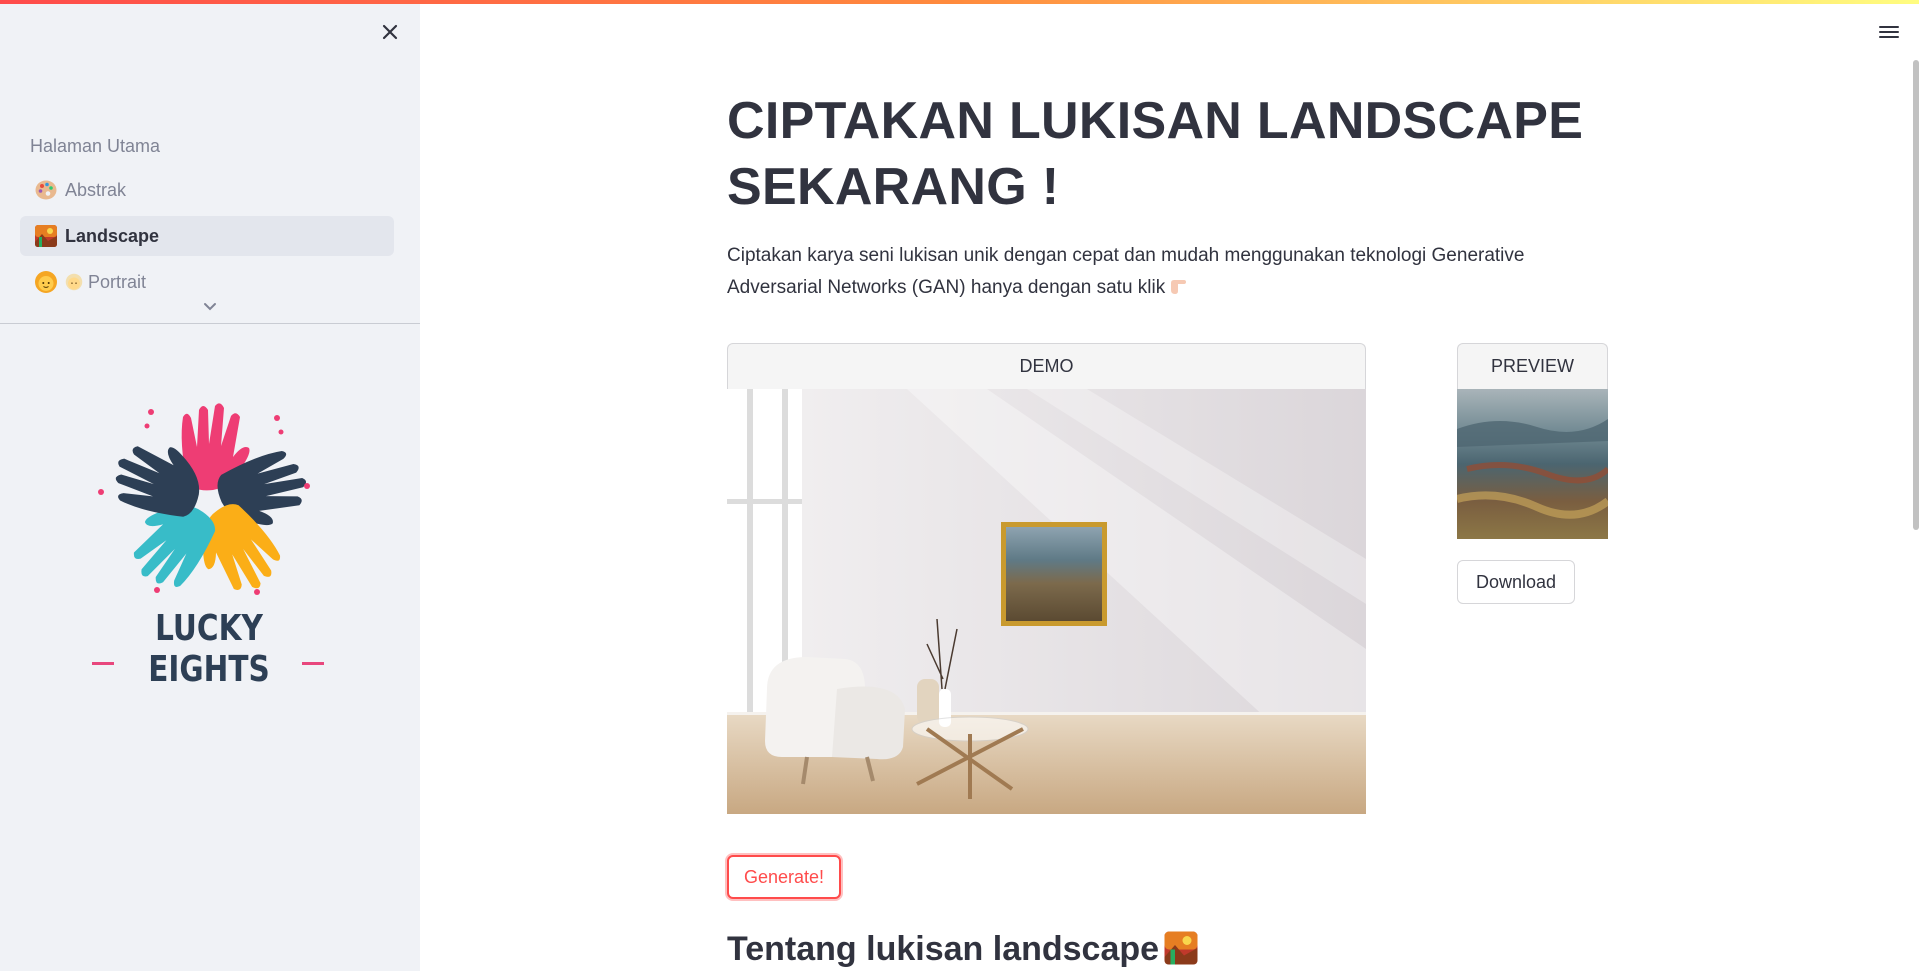 The width and height of the screenshot is (1919, 971). I want to click on sidebar-nav: Halaman Utama Abstrak Landscape Portrait, so click(207, 226).